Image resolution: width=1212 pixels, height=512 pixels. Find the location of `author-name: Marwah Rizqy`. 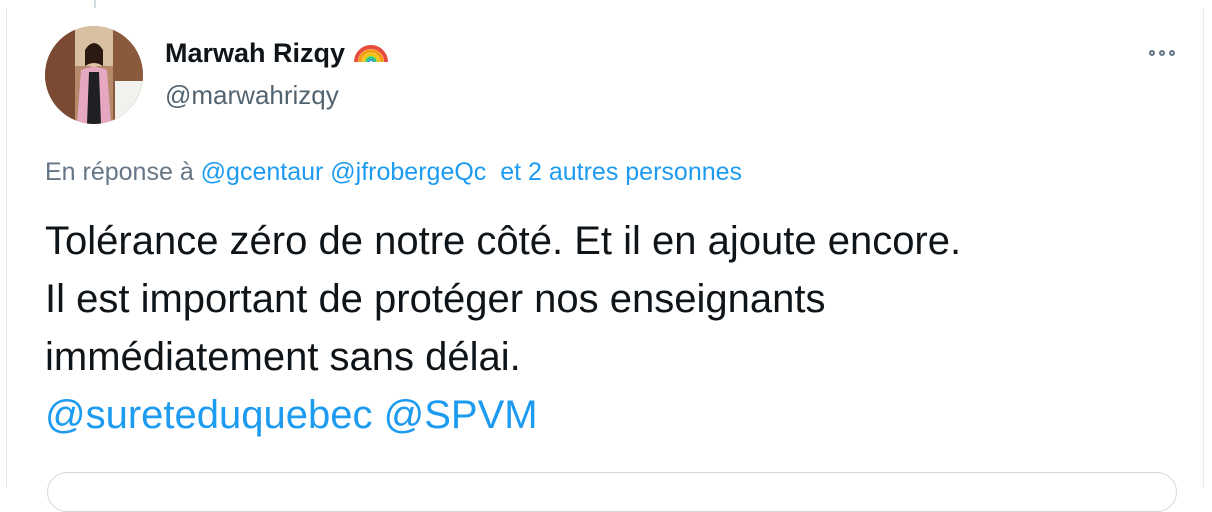

author-name: Marwah Rizqy is located at coordinates (277, 53).